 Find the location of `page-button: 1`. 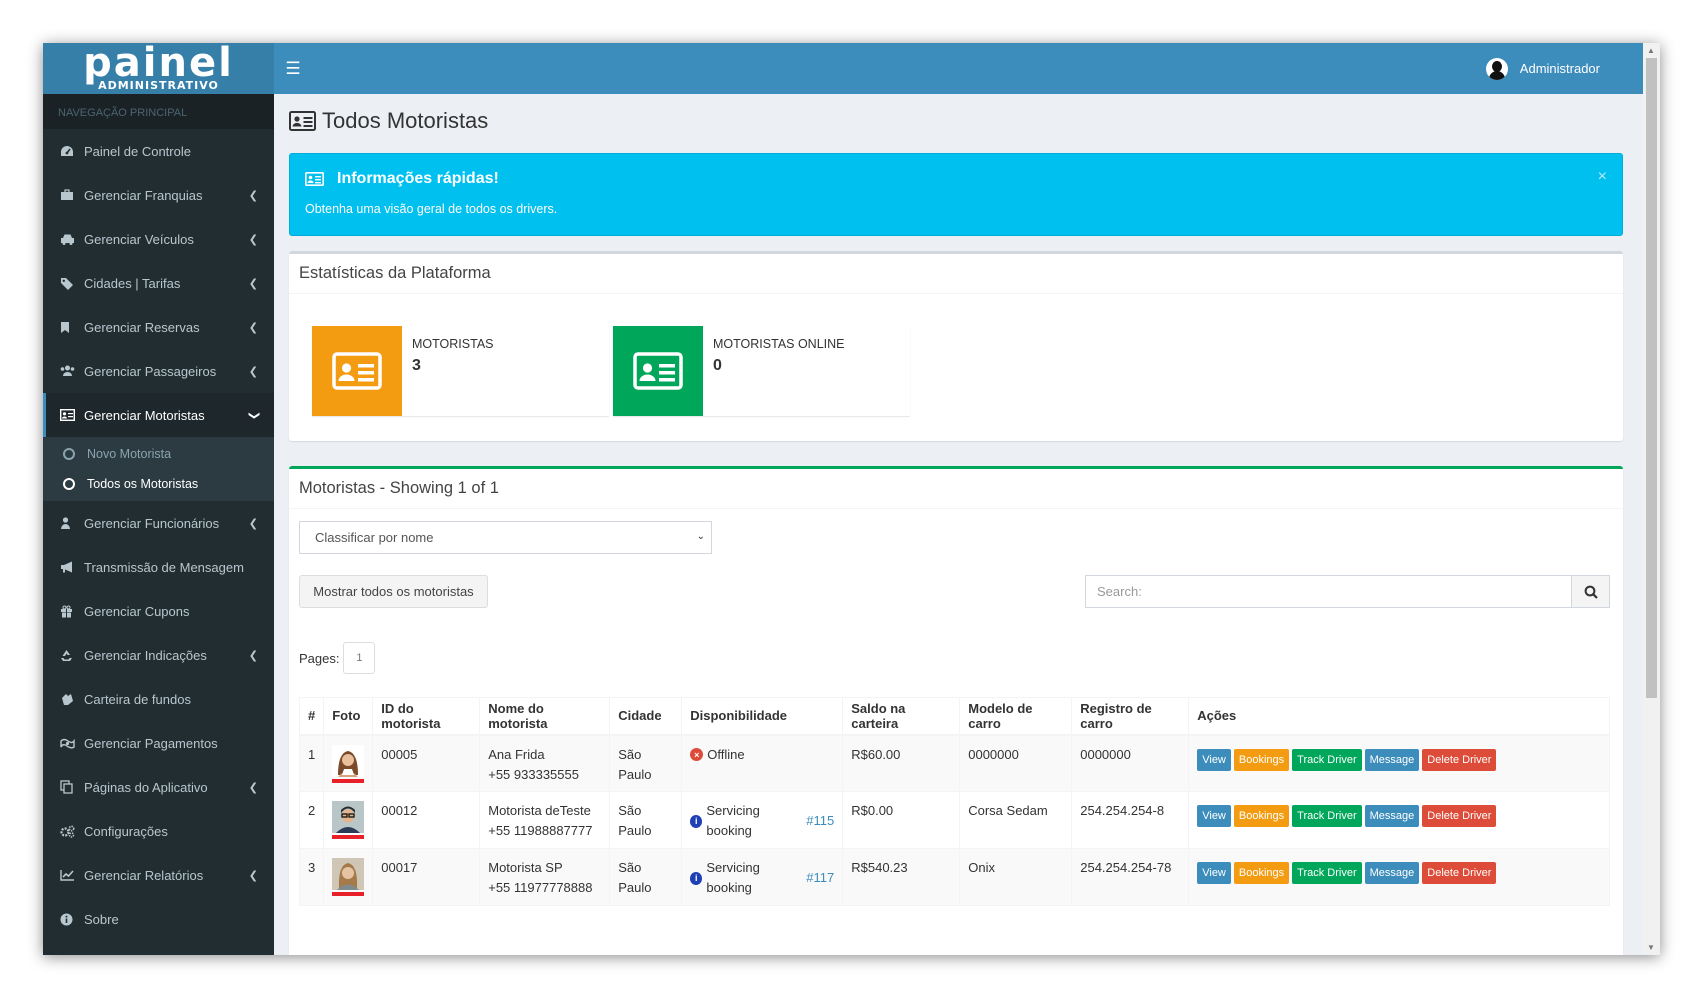

page-button: 1 is located at coordinates (359, 658).